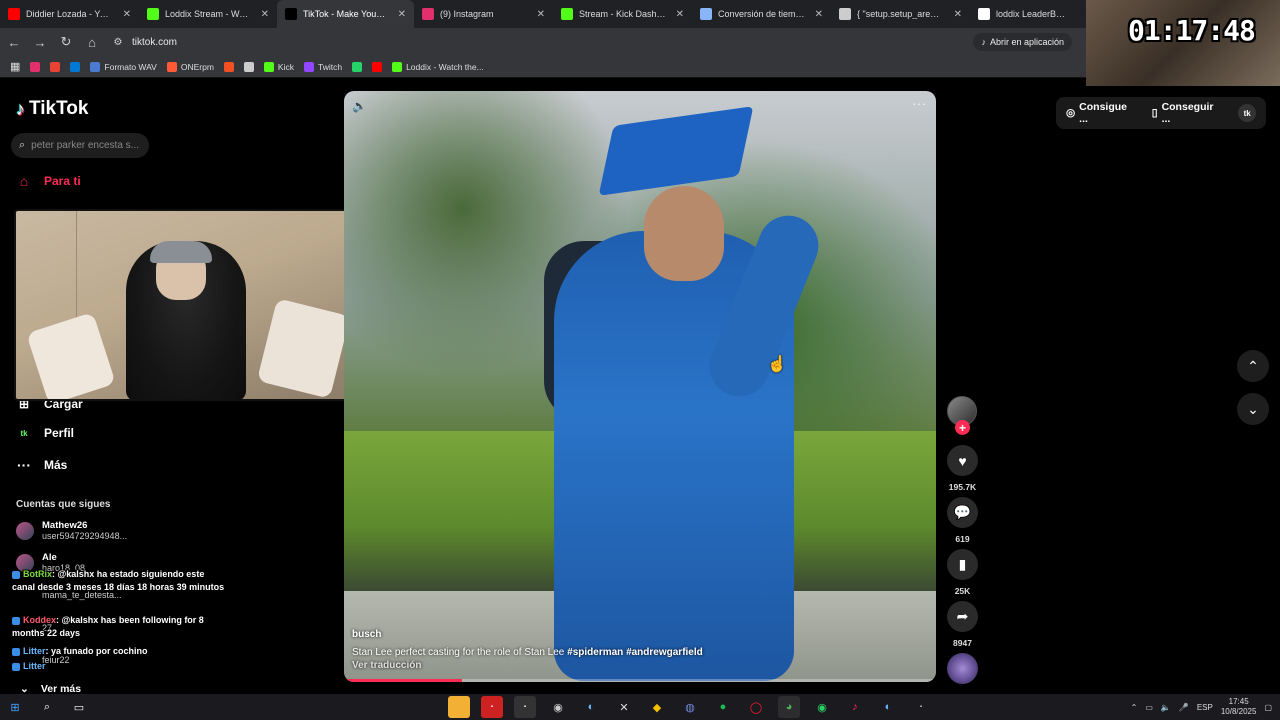  I want to click on music-disc-icon, so click(962, 668).